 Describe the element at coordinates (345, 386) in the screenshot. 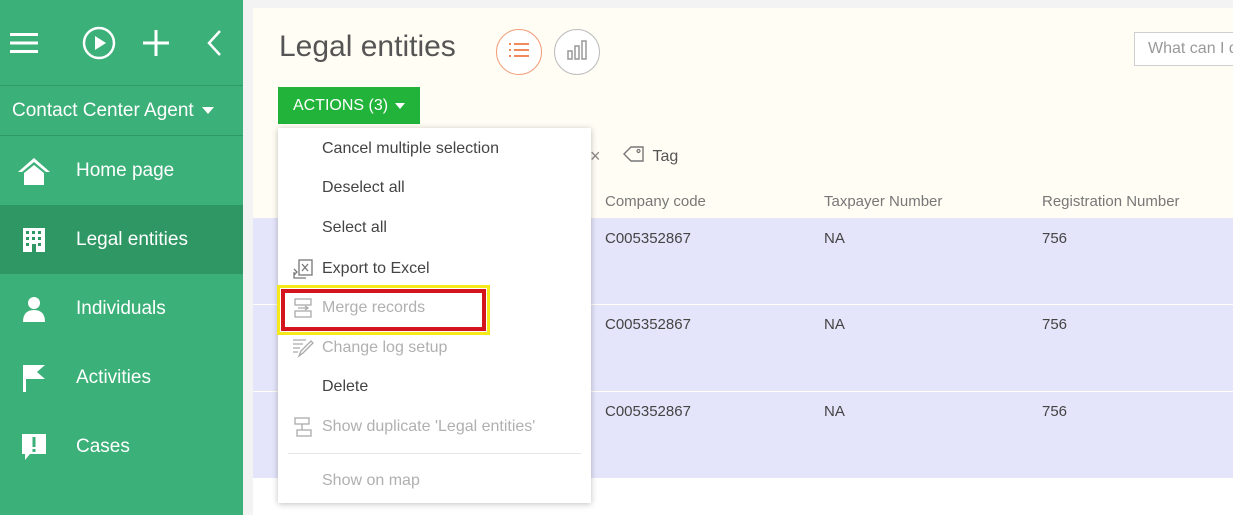

I see `menu-item-label: Delete` at that location.